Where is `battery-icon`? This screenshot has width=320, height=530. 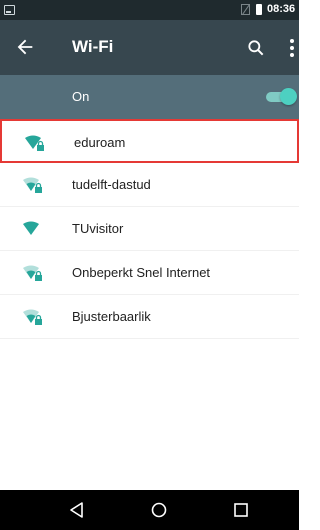 battery-icon is located at coordinates (259, 9).